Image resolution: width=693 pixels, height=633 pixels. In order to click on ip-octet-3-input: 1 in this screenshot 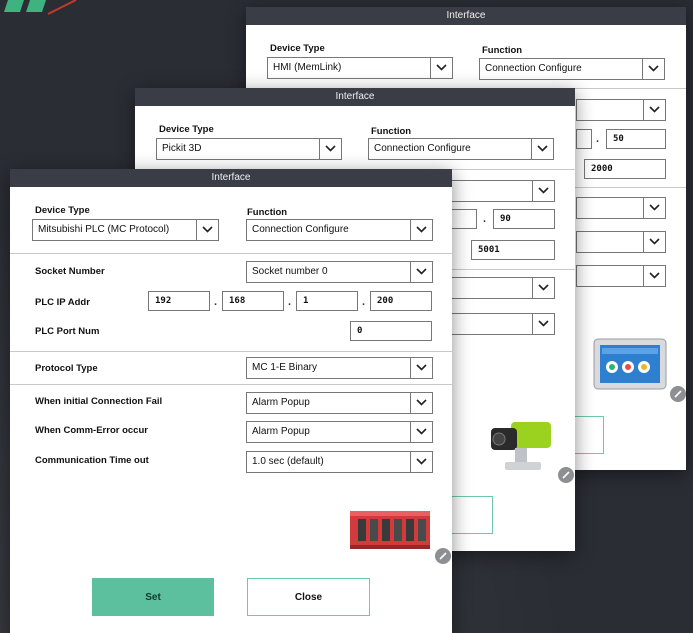, I will do `click(327, 301)`.